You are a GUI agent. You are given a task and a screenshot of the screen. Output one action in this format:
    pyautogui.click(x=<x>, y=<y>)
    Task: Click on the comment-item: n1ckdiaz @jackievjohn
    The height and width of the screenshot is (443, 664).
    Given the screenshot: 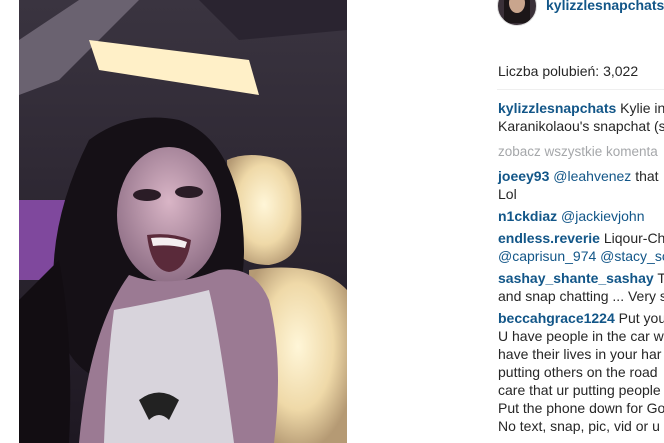 What is the action you would take?
    pyautogui.click(x=581, y=216)
    